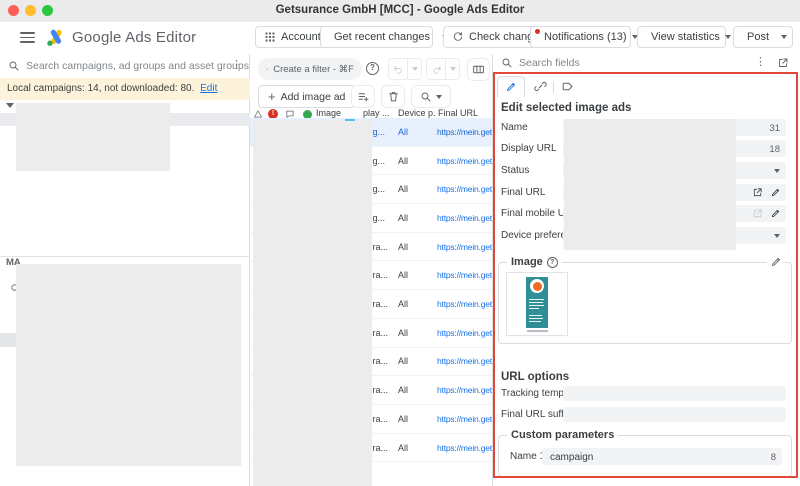 The width and height of the screenshot is (800, 486). Describe the element at coordinates (763, 37) in the screenshot. I see `post-button: Post` at that location.